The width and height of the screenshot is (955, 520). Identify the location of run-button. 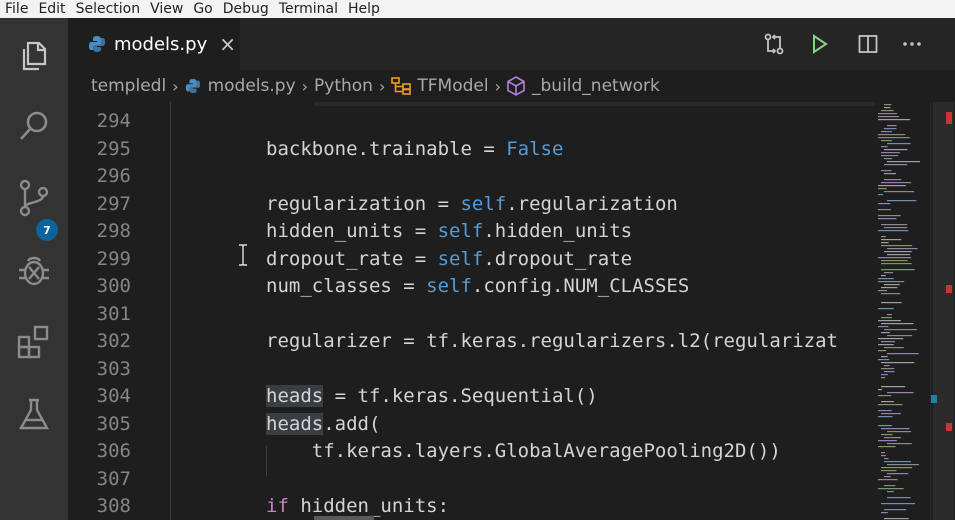
(820, 44).